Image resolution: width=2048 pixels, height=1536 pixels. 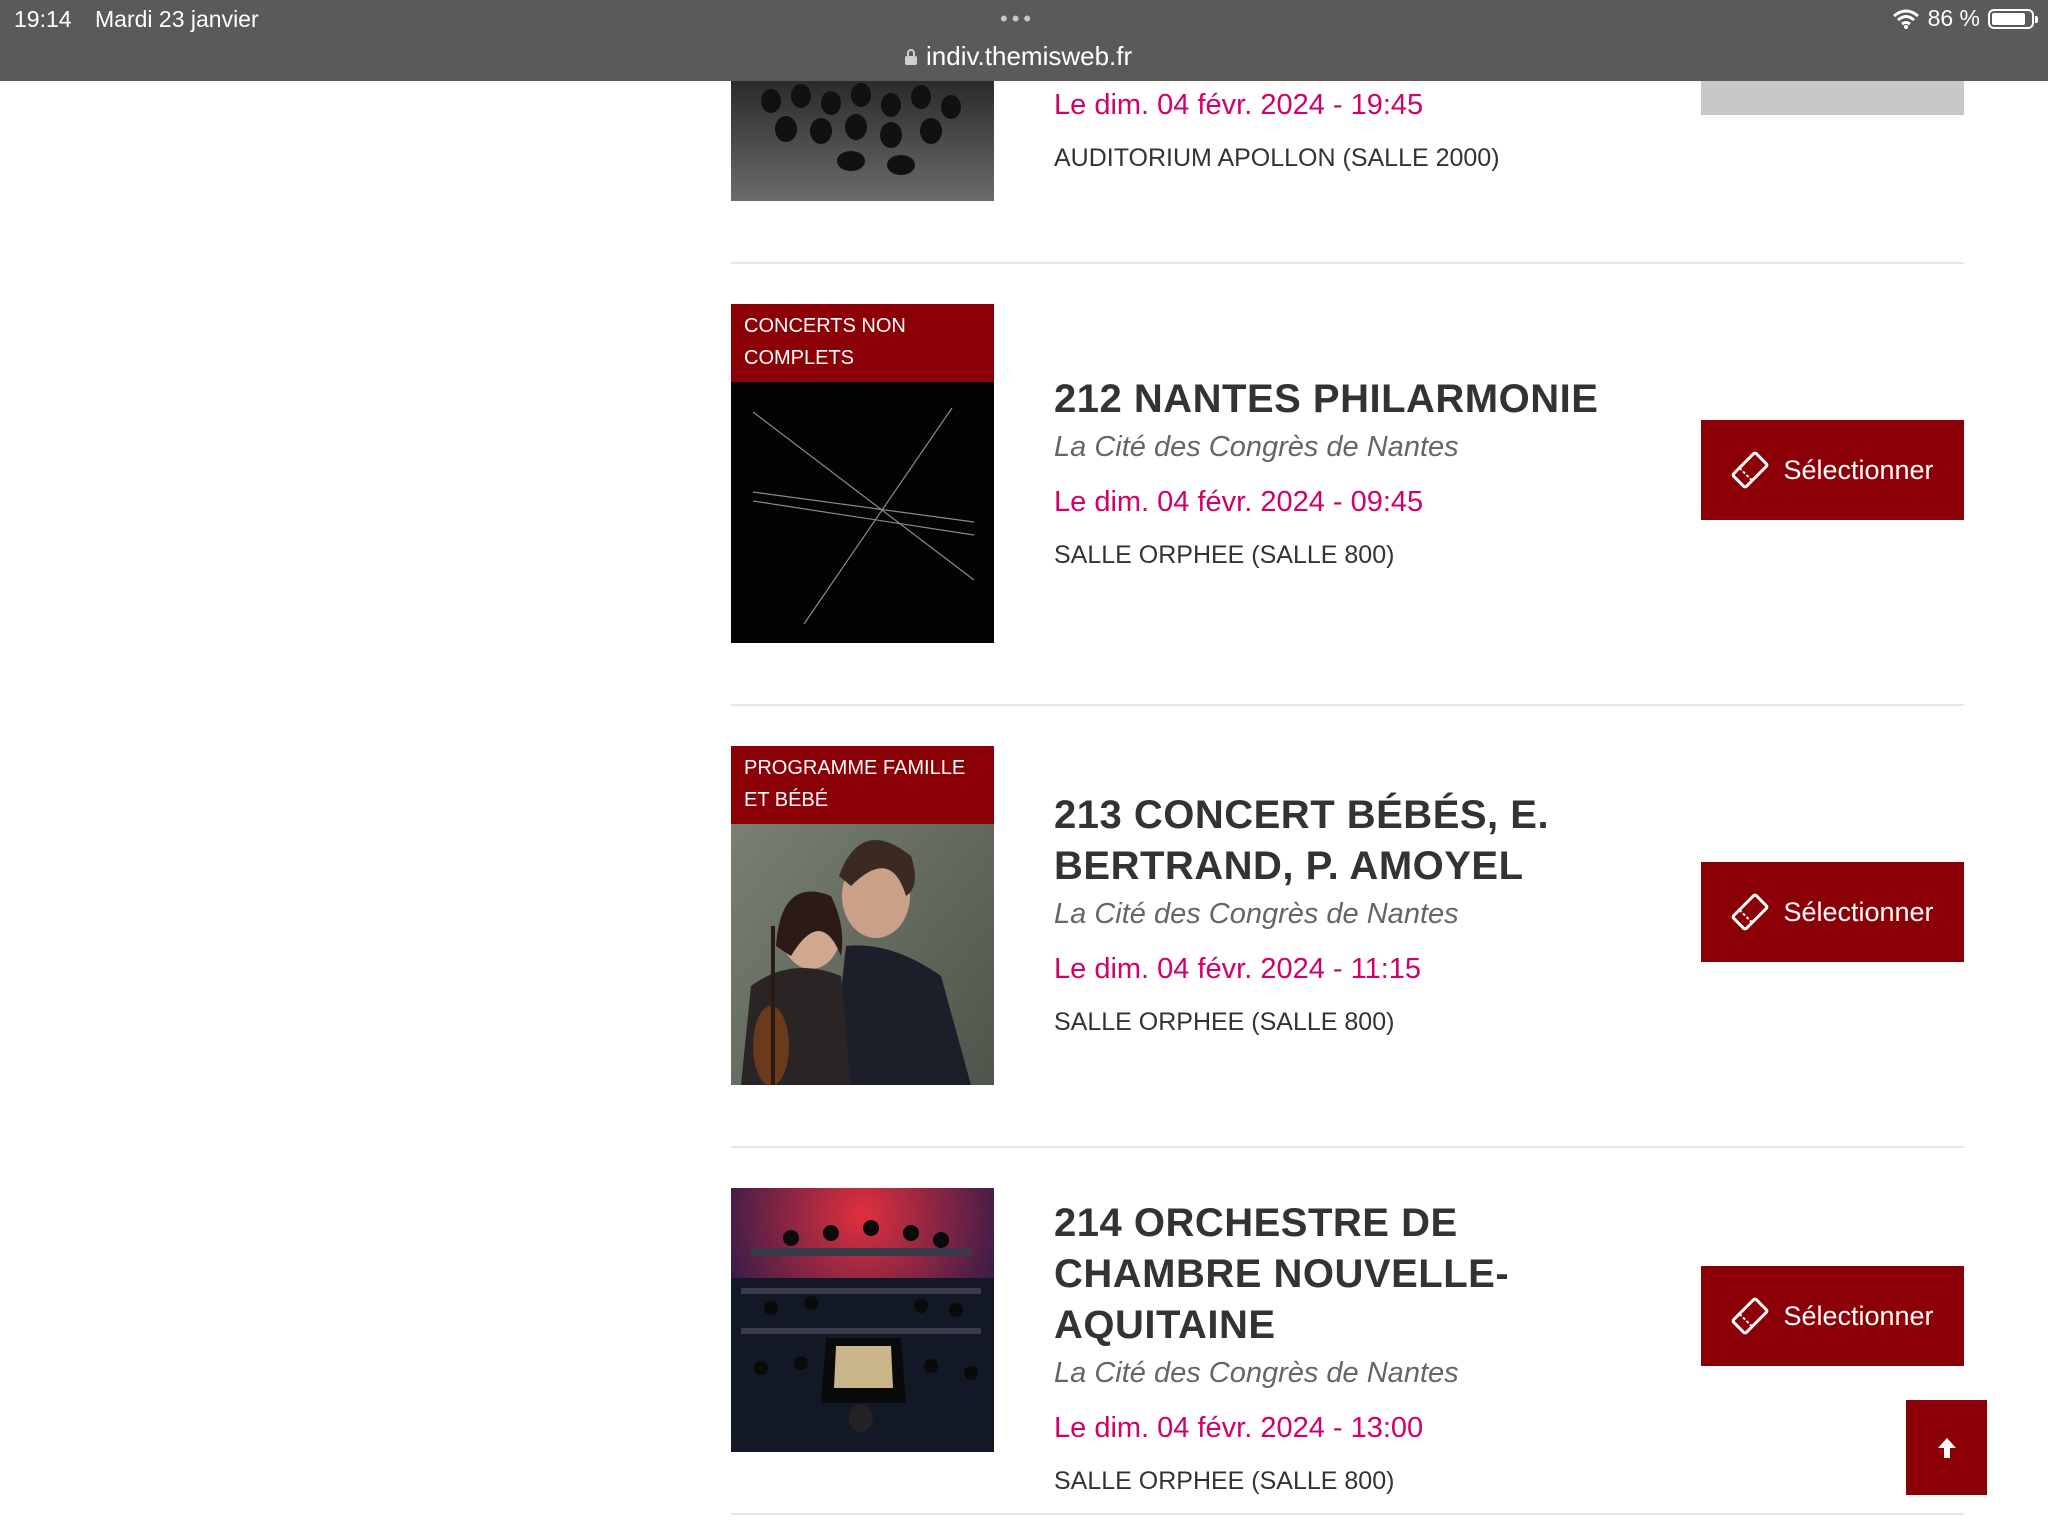 I want to click on lock-icon, so click(x=911, y=56).